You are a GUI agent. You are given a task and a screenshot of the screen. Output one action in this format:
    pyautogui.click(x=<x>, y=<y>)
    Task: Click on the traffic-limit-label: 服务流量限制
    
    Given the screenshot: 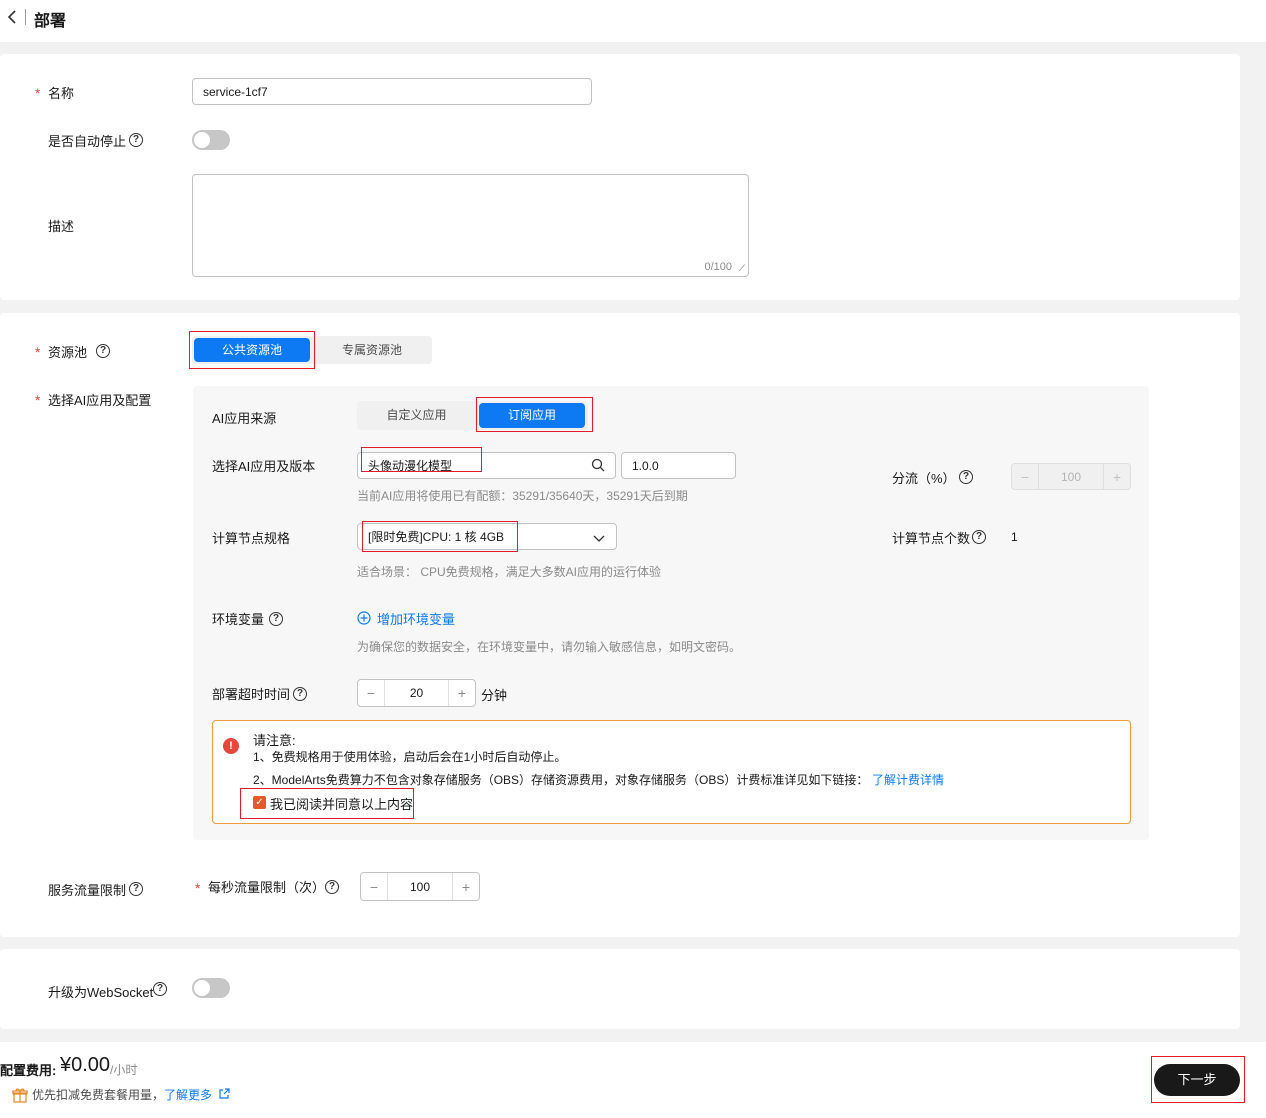 What is the action you would take?
    pyautogui.click(x=87, y=890)
    